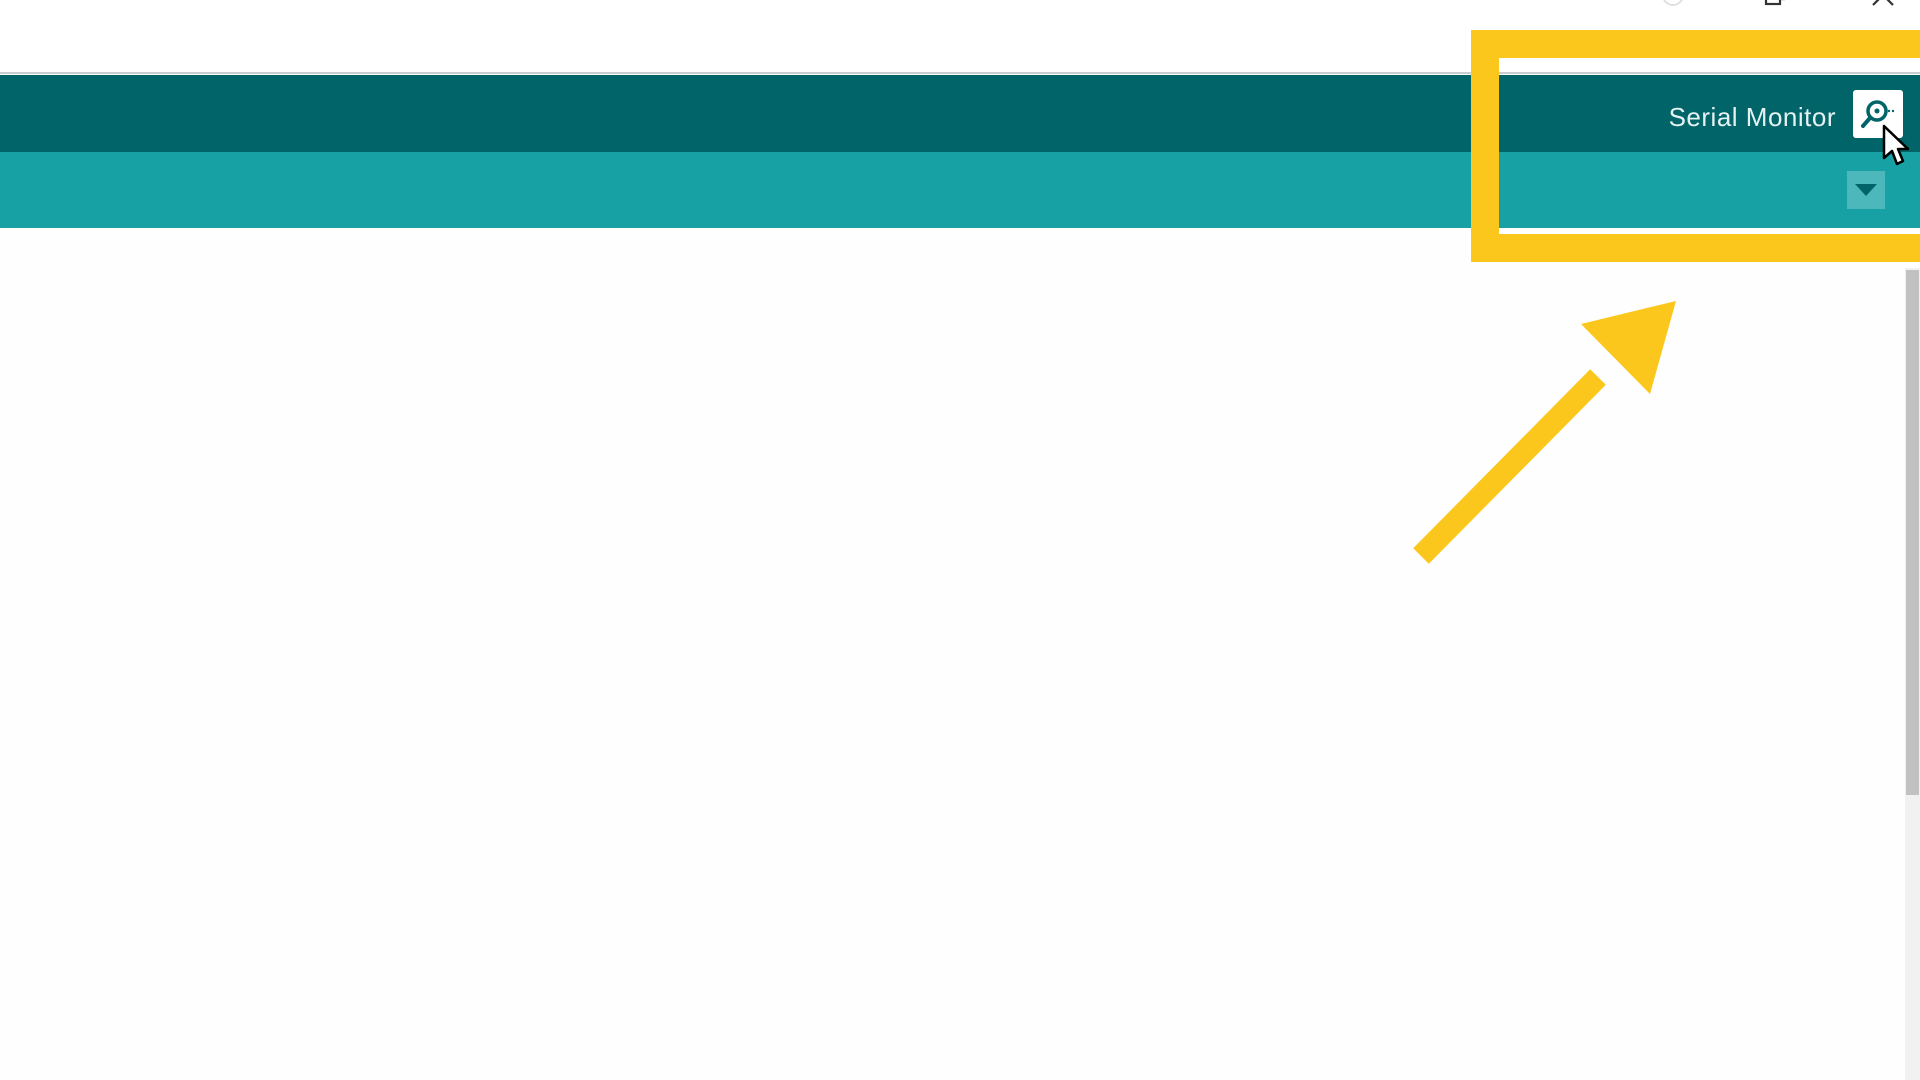 Image resolution: width=1920 pixels, height=1080 pixels. Describe the element at coordinates (960, 190) in the screenshot. I see `sketch-tab-strip` at that location.